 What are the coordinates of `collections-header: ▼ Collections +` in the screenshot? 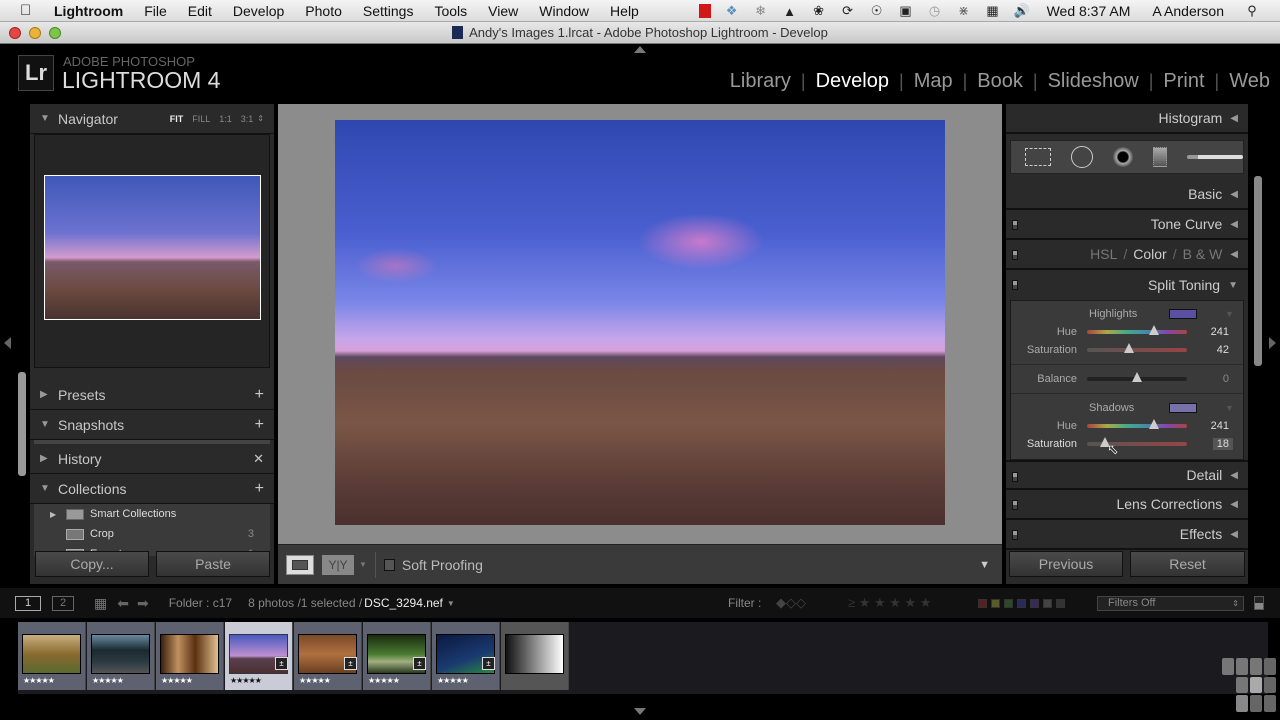 It's located at (152, 489).